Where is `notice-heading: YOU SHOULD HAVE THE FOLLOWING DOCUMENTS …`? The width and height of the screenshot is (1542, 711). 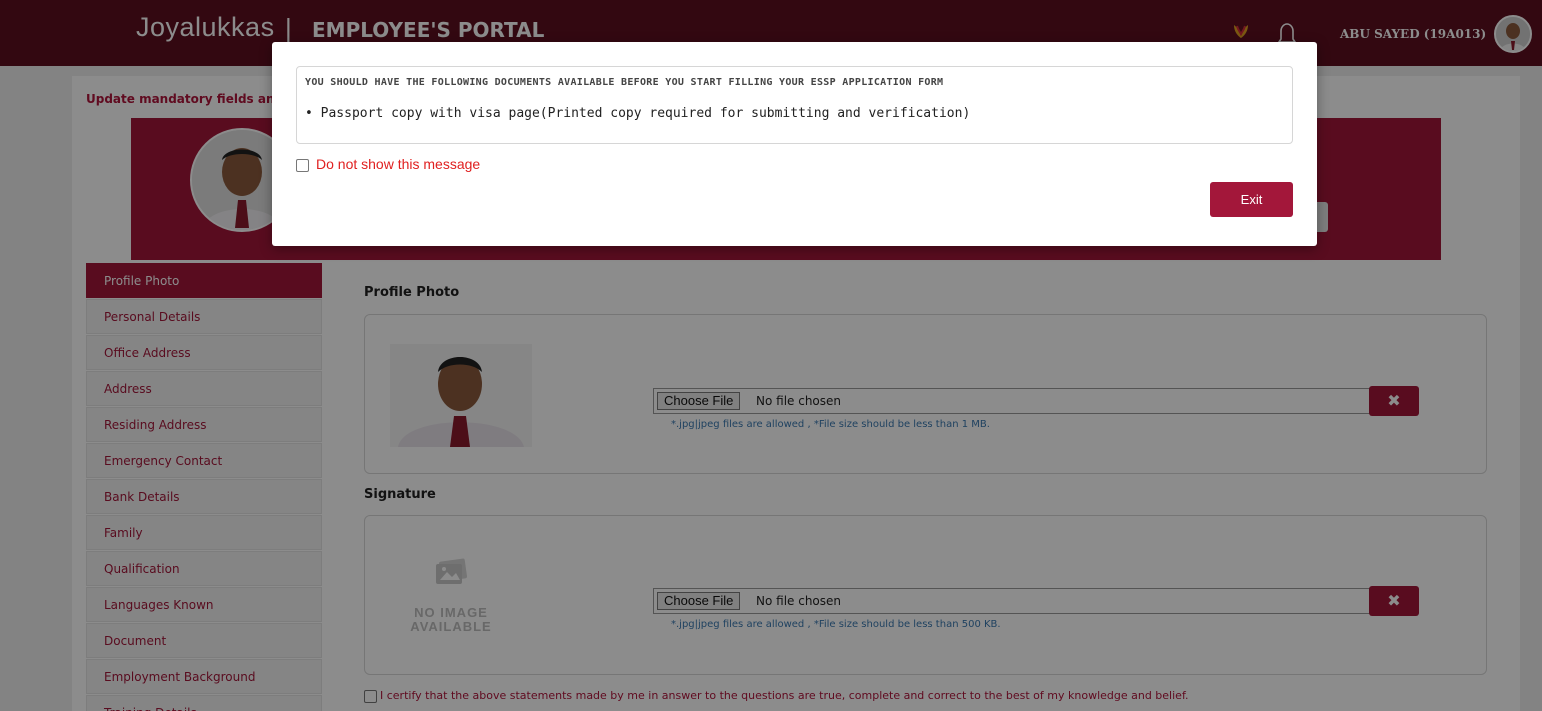 notice-heading: YOU SHOULD HAVE THE FOLLOWING DOCUMENTS … is located at coordinates (624, 82).